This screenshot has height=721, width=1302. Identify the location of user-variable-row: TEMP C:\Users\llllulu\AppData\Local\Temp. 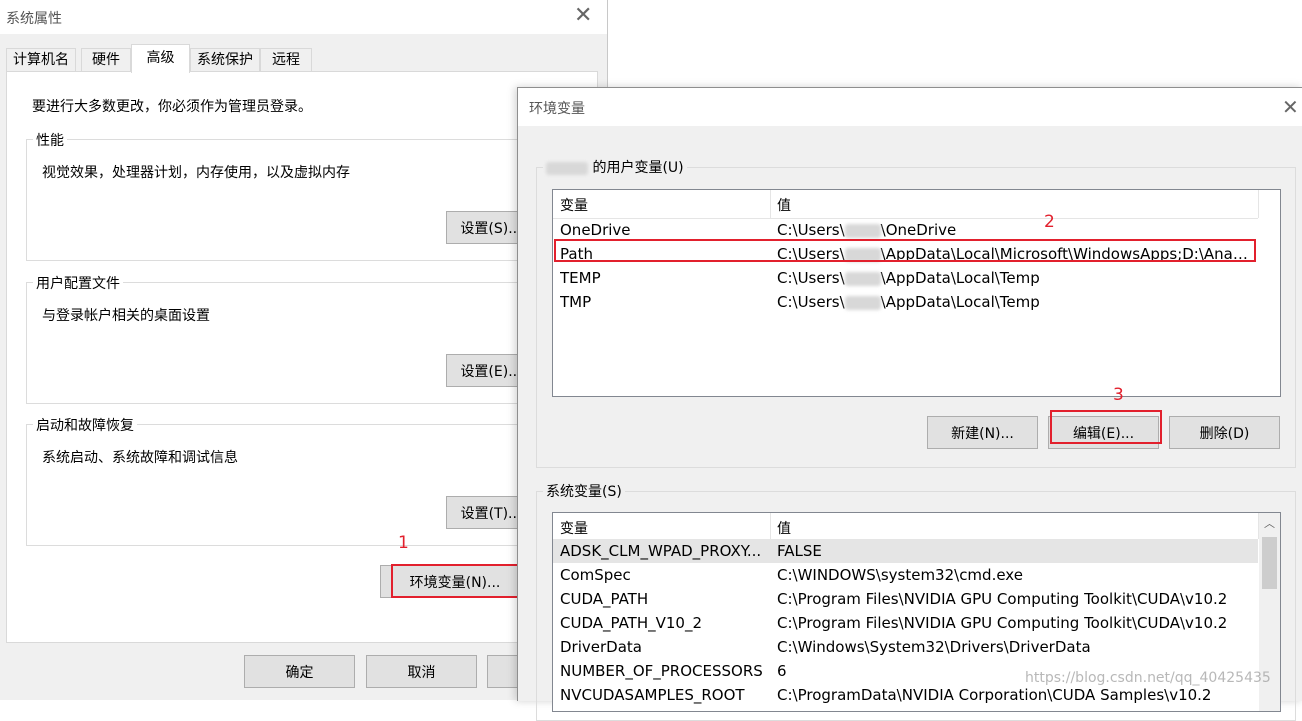
(916, 278).